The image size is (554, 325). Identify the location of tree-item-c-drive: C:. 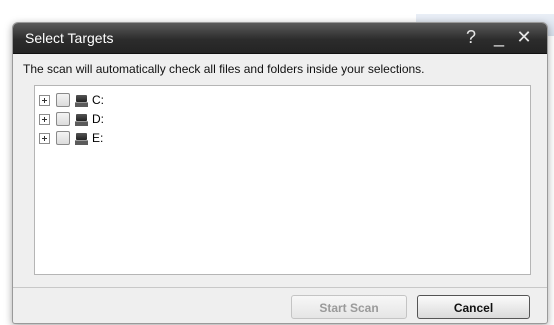
(71, 100).